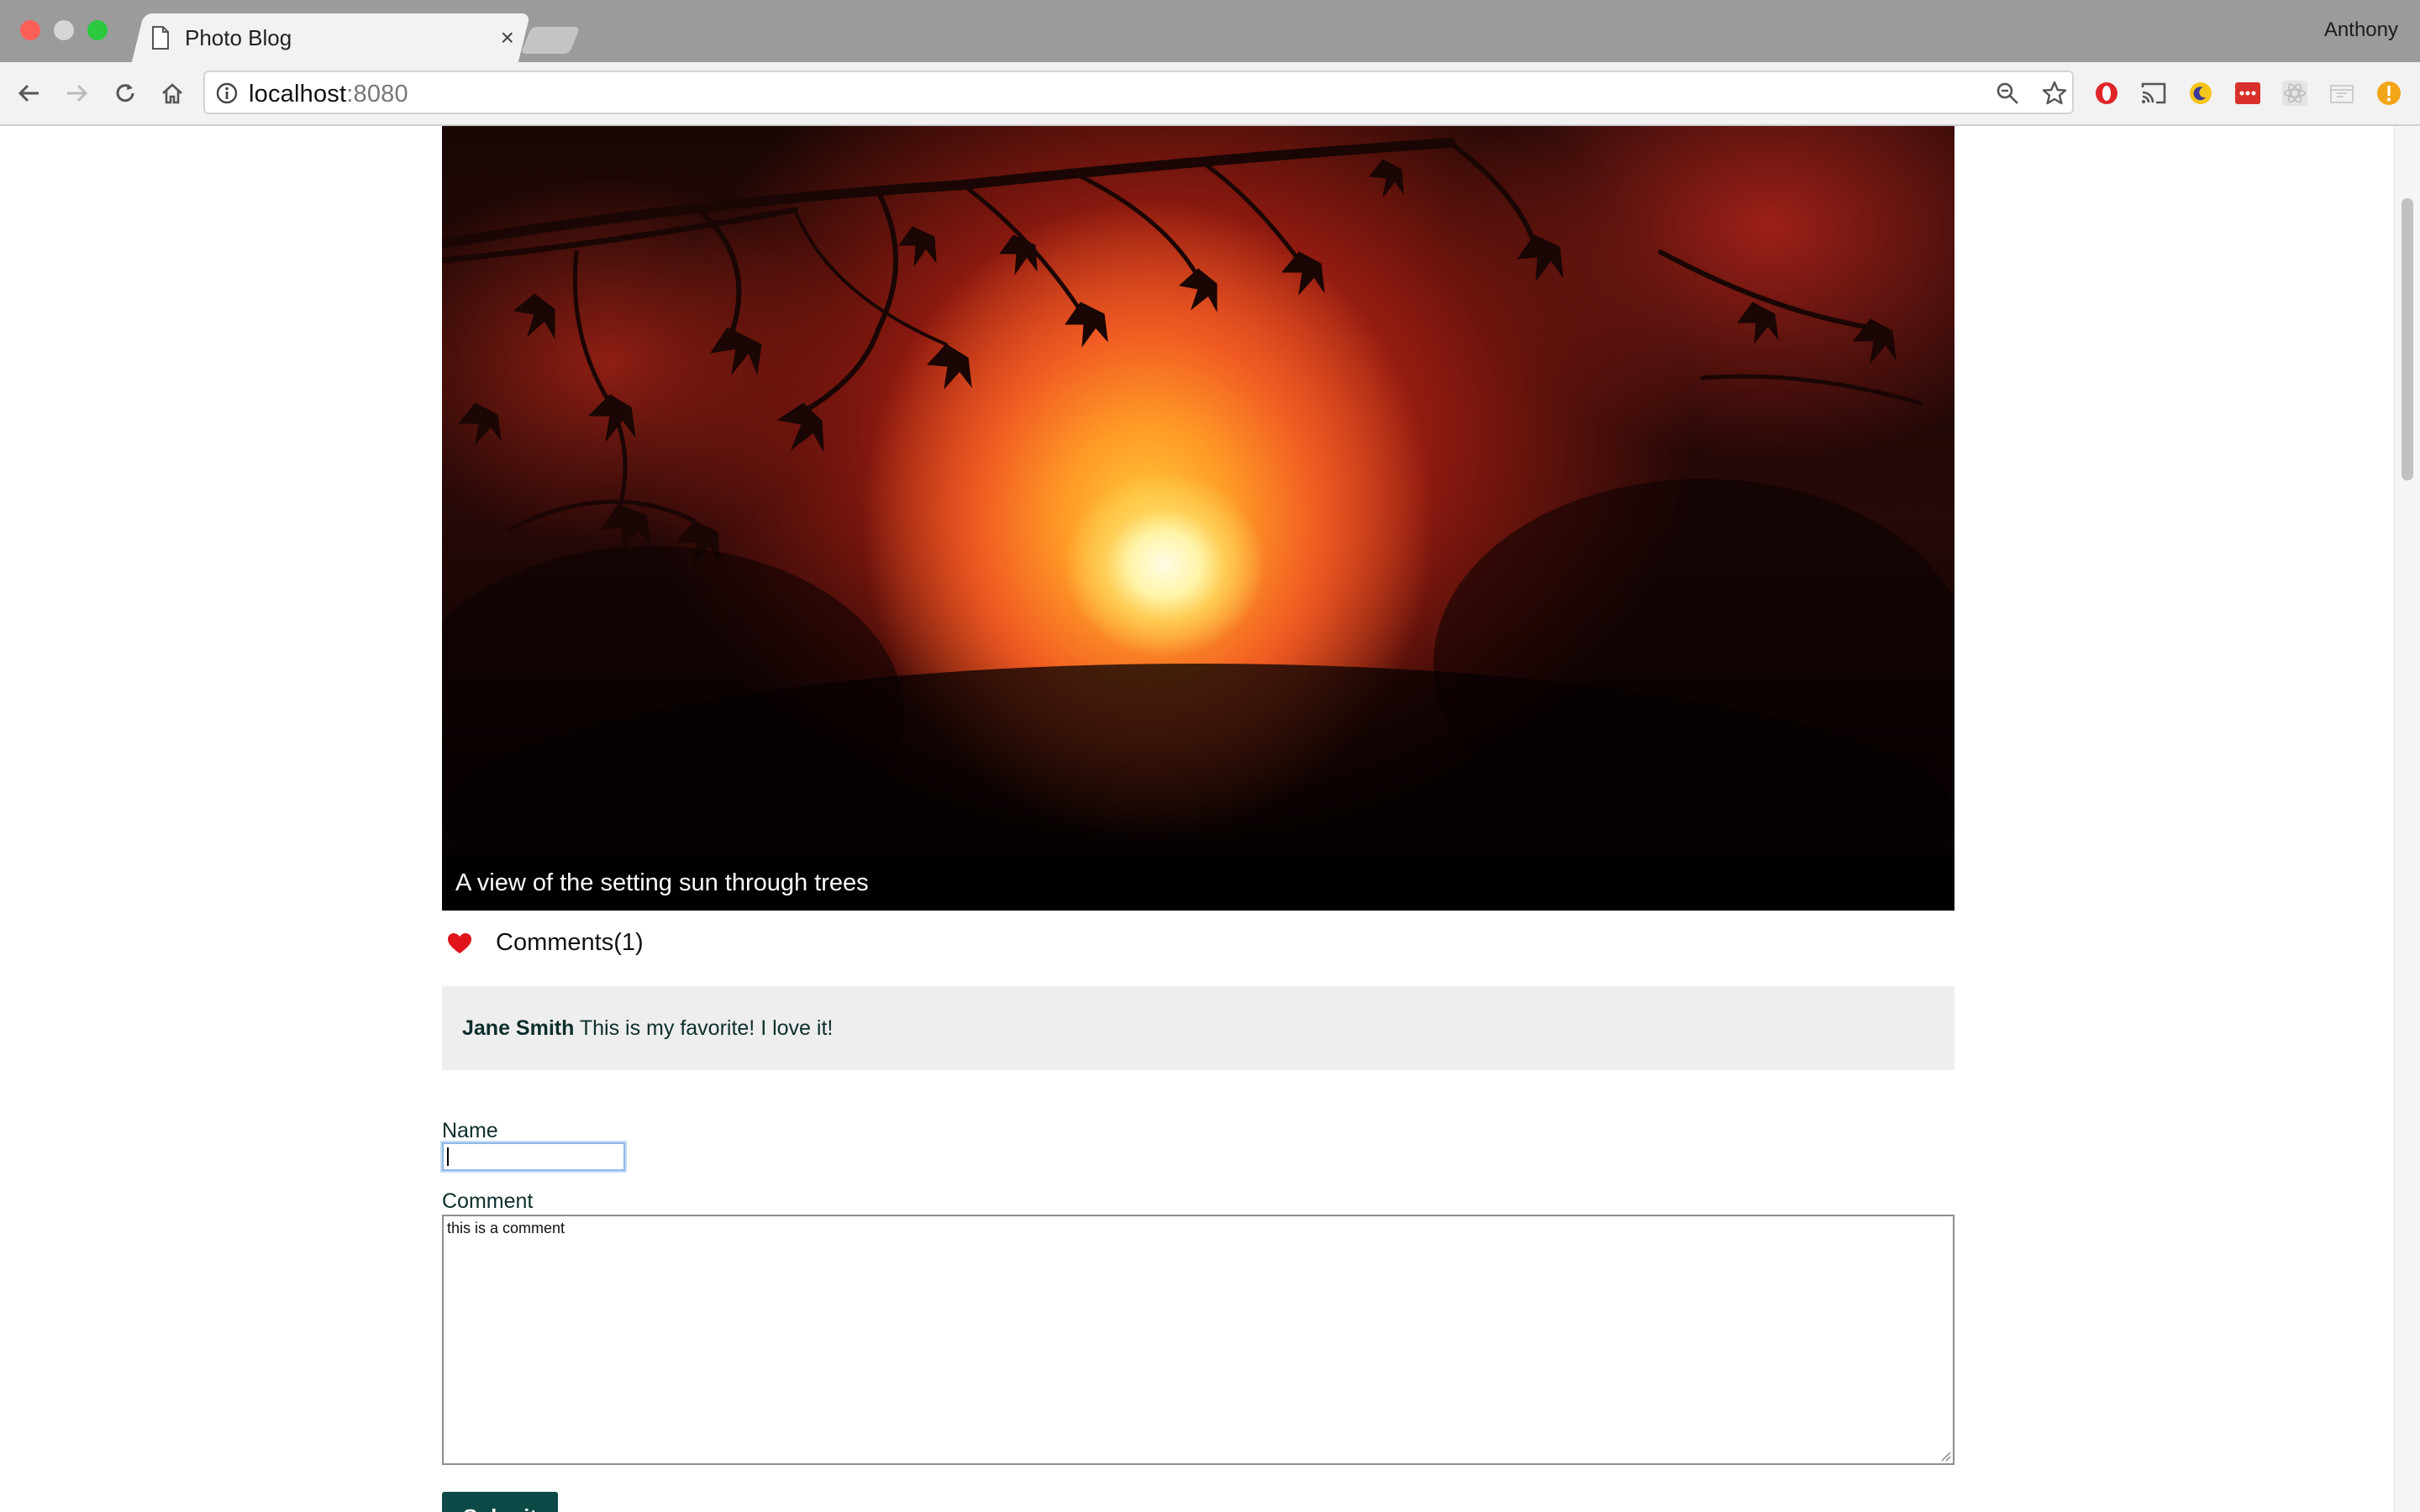 This screenshot has width=2420, height=1512. I want to click on minimize-window-button, so click(64, 30).